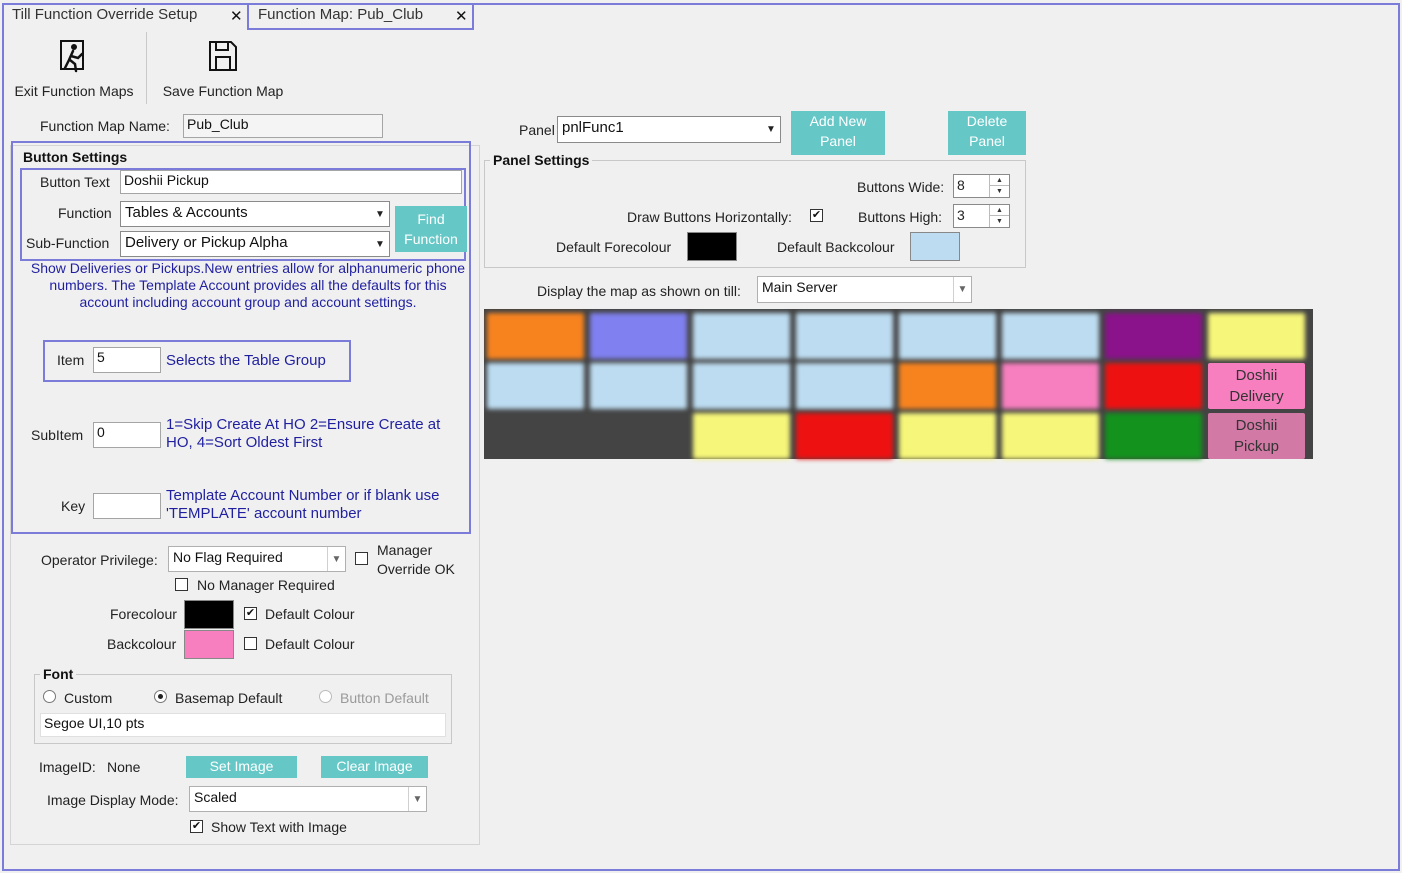 This screenshot has height=873, width=1402. Describe the element at coordinates (124, 767) in the screenshot. I see `image-id-value: None` at that location.